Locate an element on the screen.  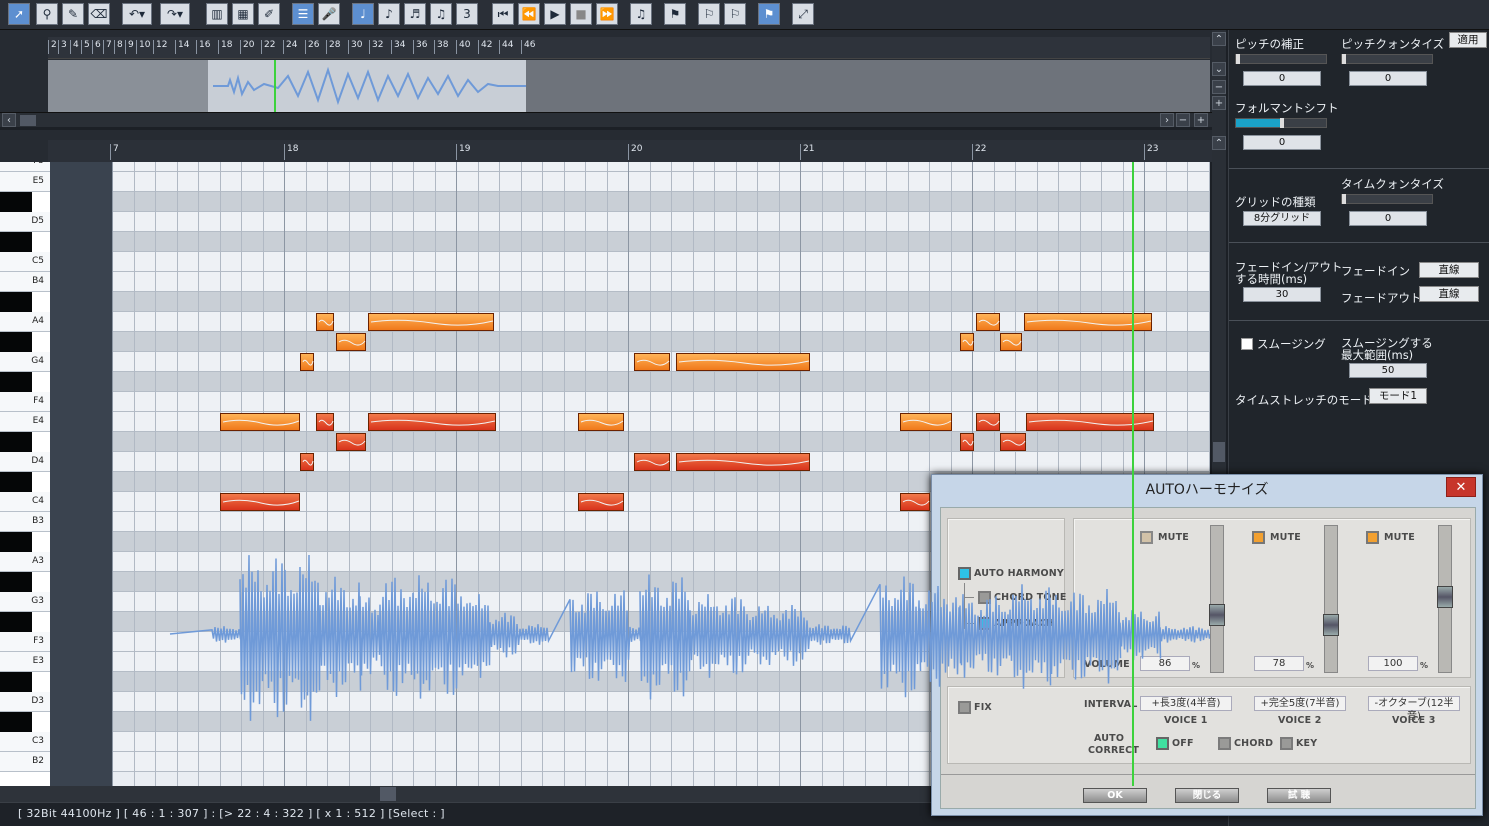
pitch-correct-value: 0 is located at coordinates (1282, 78).